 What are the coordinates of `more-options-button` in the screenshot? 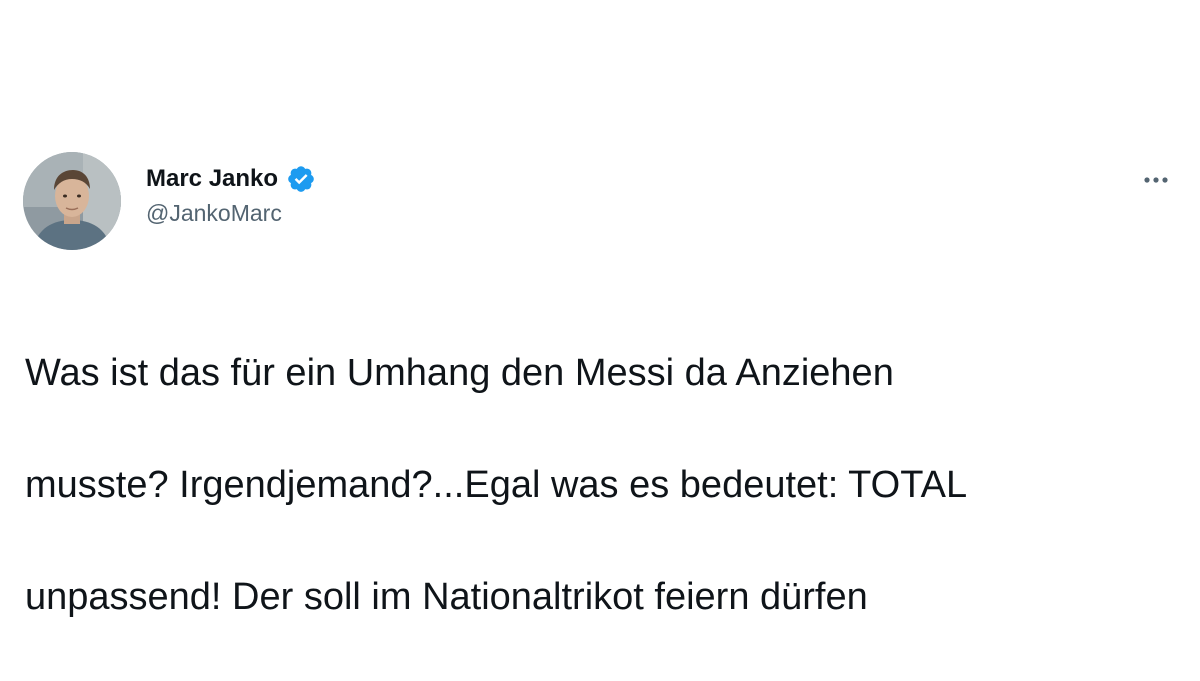 It's located at (1156, 180).